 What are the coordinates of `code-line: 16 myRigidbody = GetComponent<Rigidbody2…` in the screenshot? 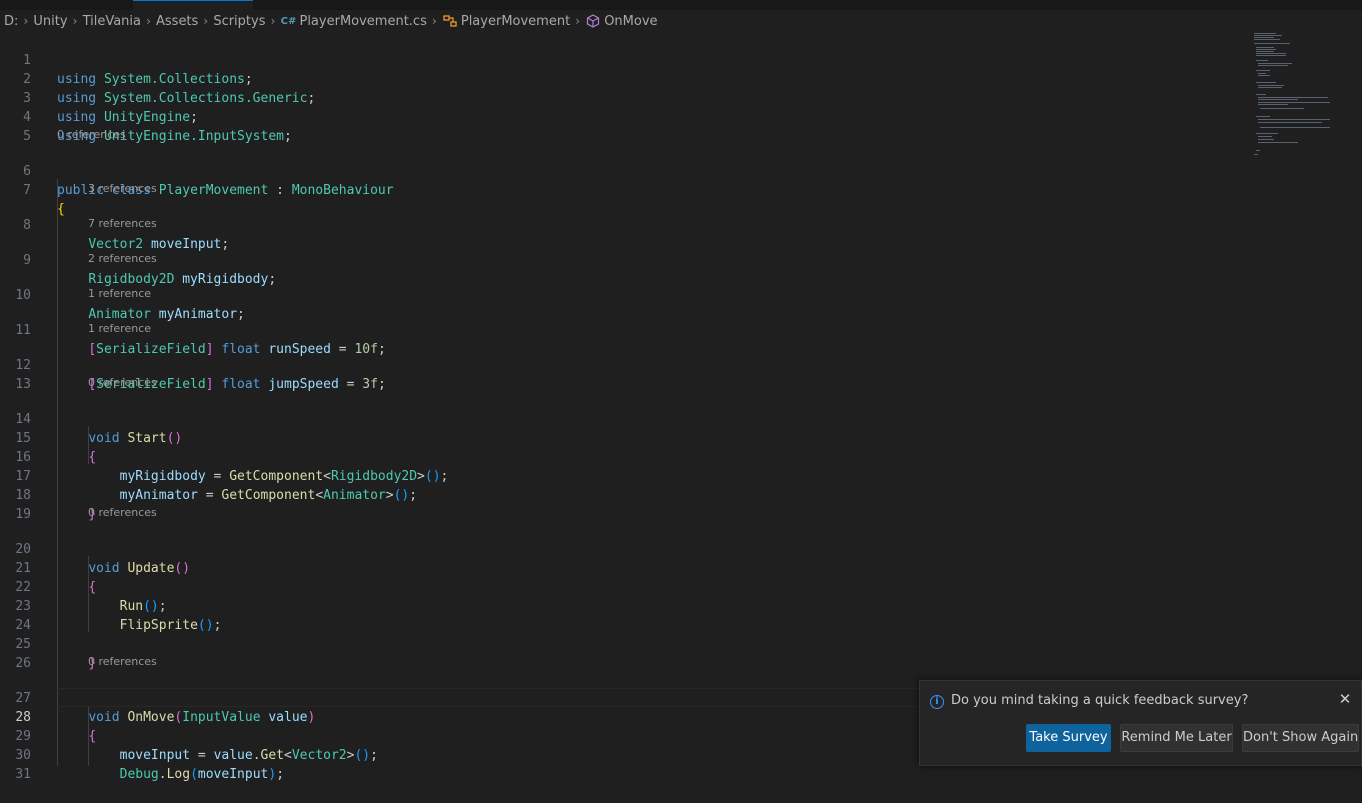 It's located at (620, 456).